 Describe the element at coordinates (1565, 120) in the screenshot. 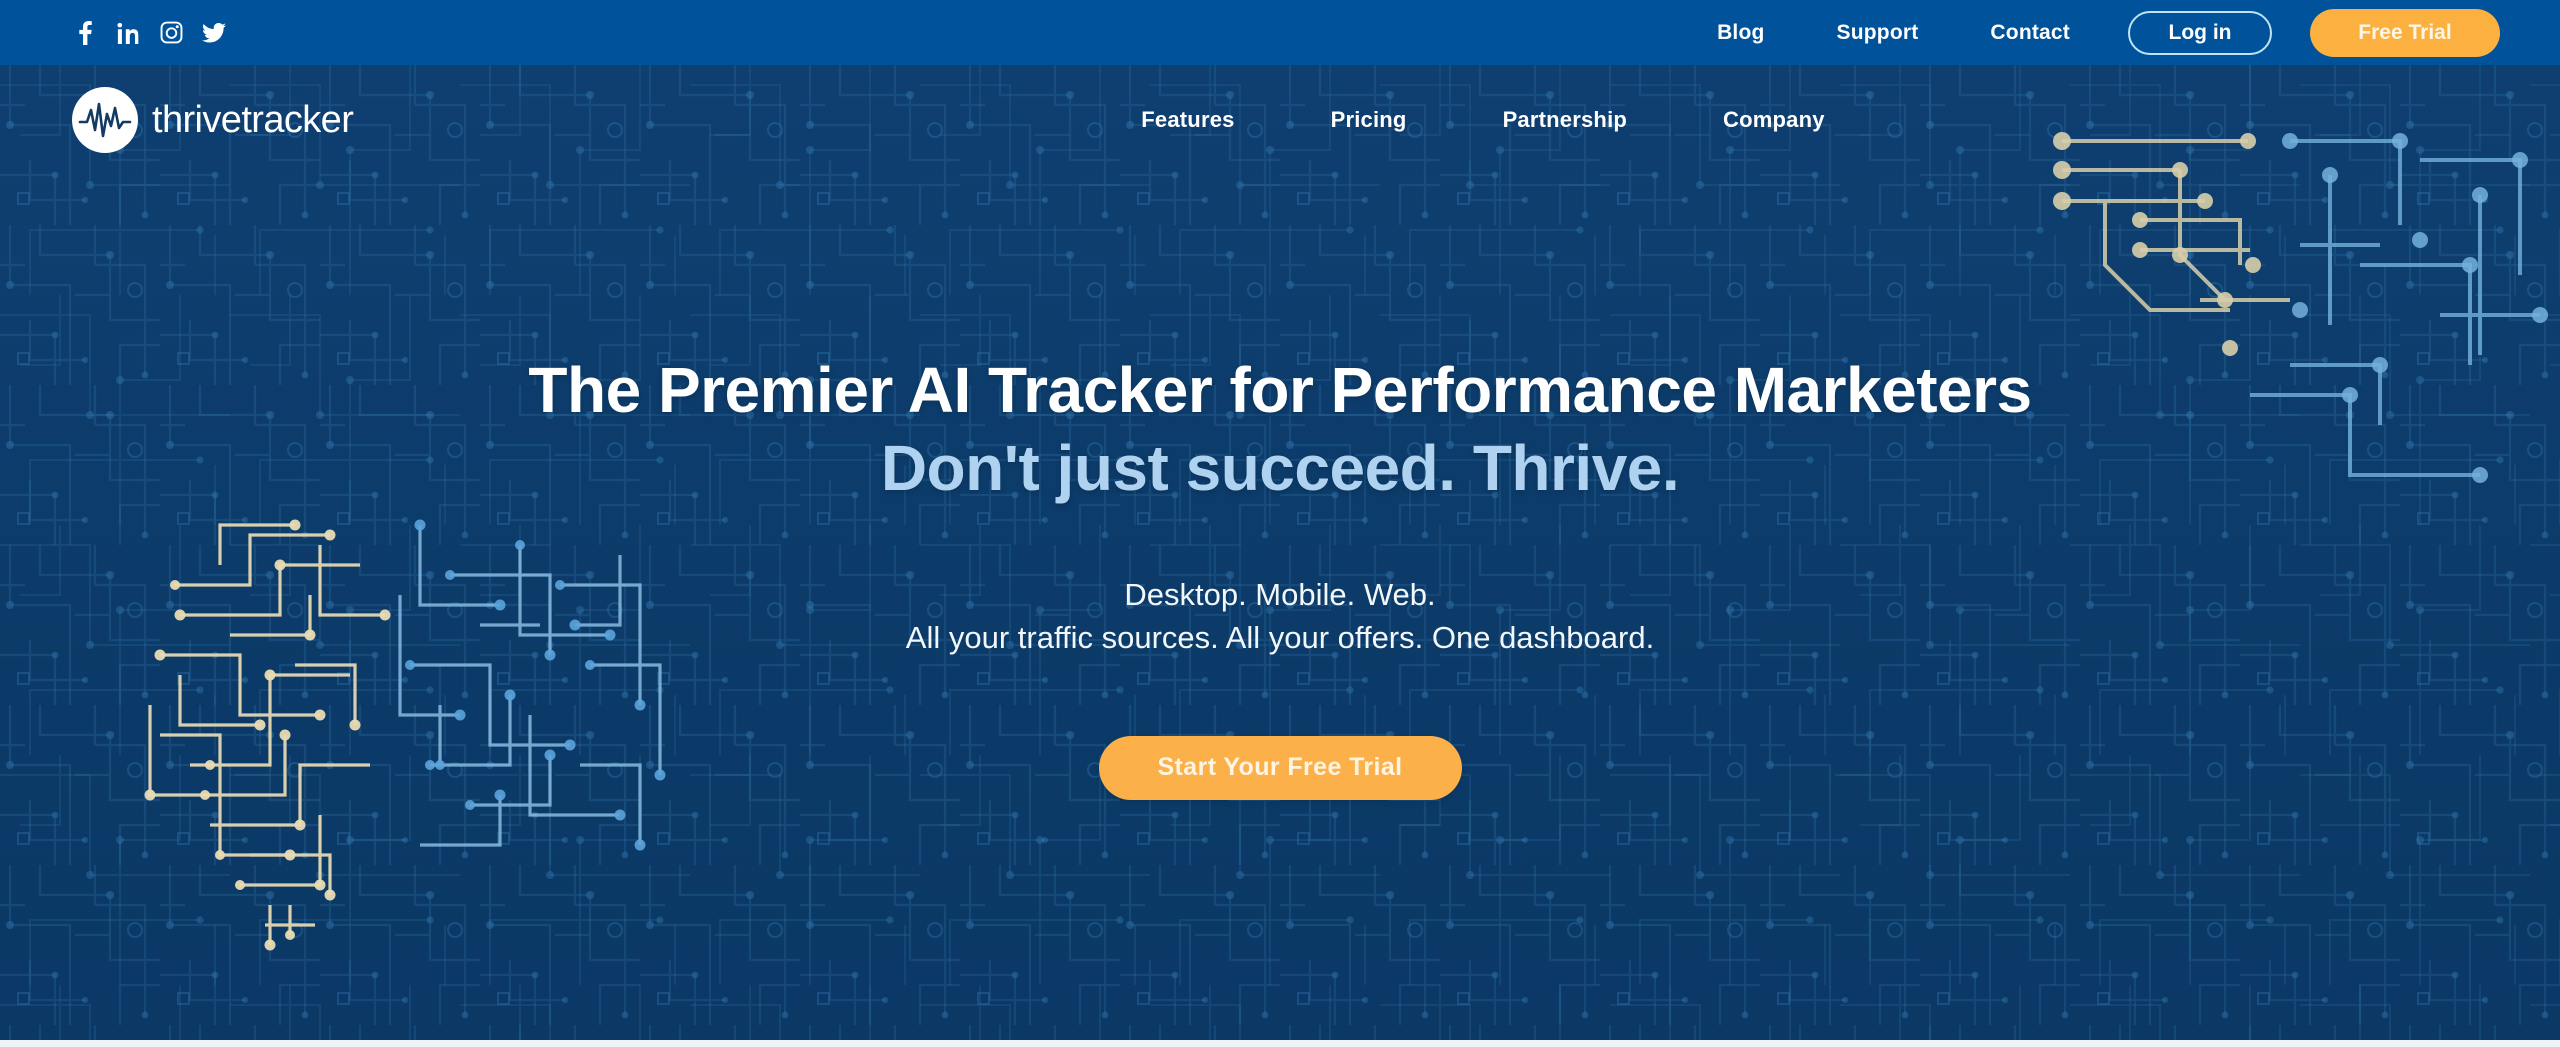

I see `nav-link-partnership: Partnership` at that location.